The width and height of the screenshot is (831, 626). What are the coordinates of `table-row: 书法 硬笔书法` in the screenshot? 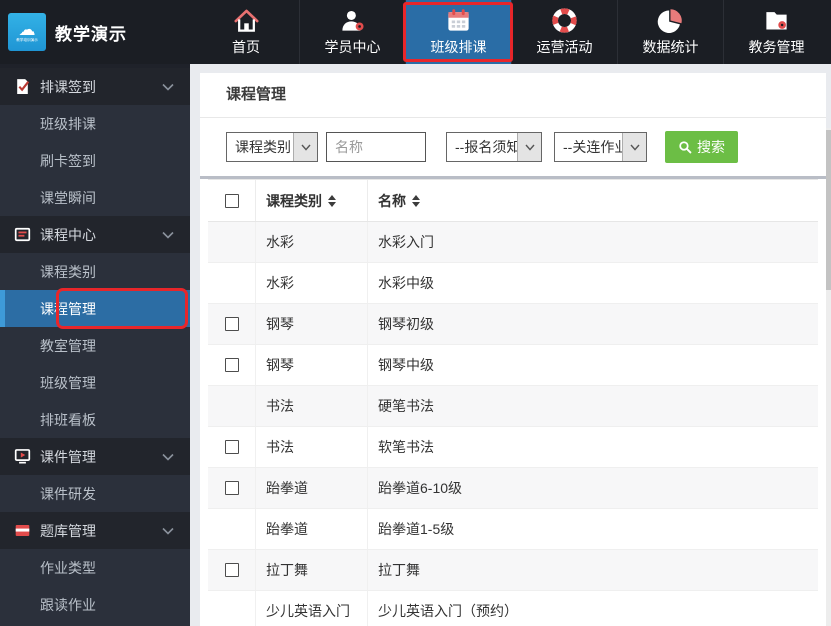 It's located at (513, 406).